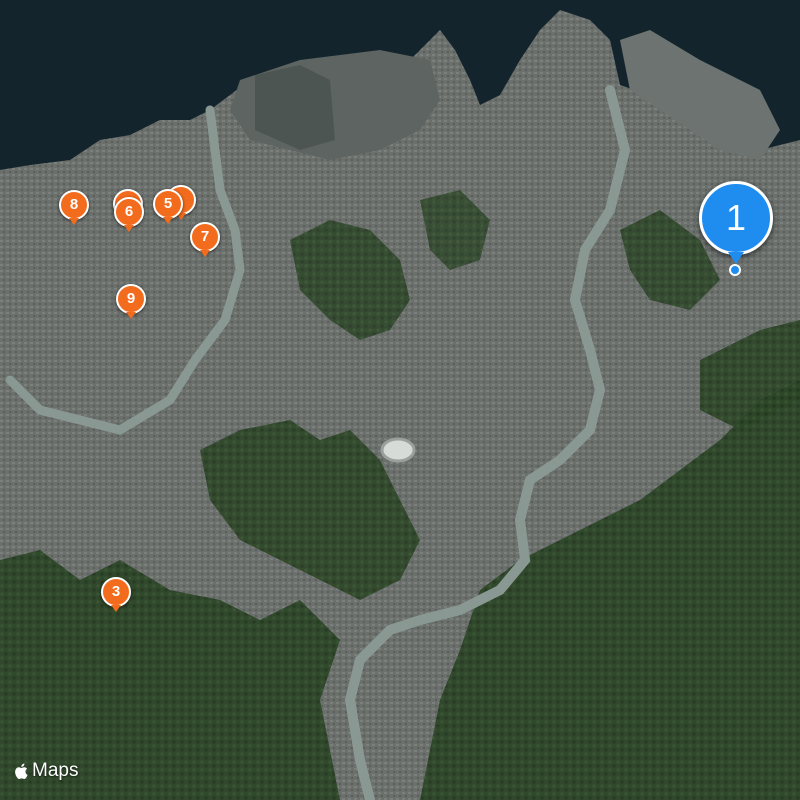 The height and width of the screenshot is (800, 800). What do you see at coordinates (55, 770) in the screenshot?
I see `attribution-text: Maps` at bounding box center [55, 770].